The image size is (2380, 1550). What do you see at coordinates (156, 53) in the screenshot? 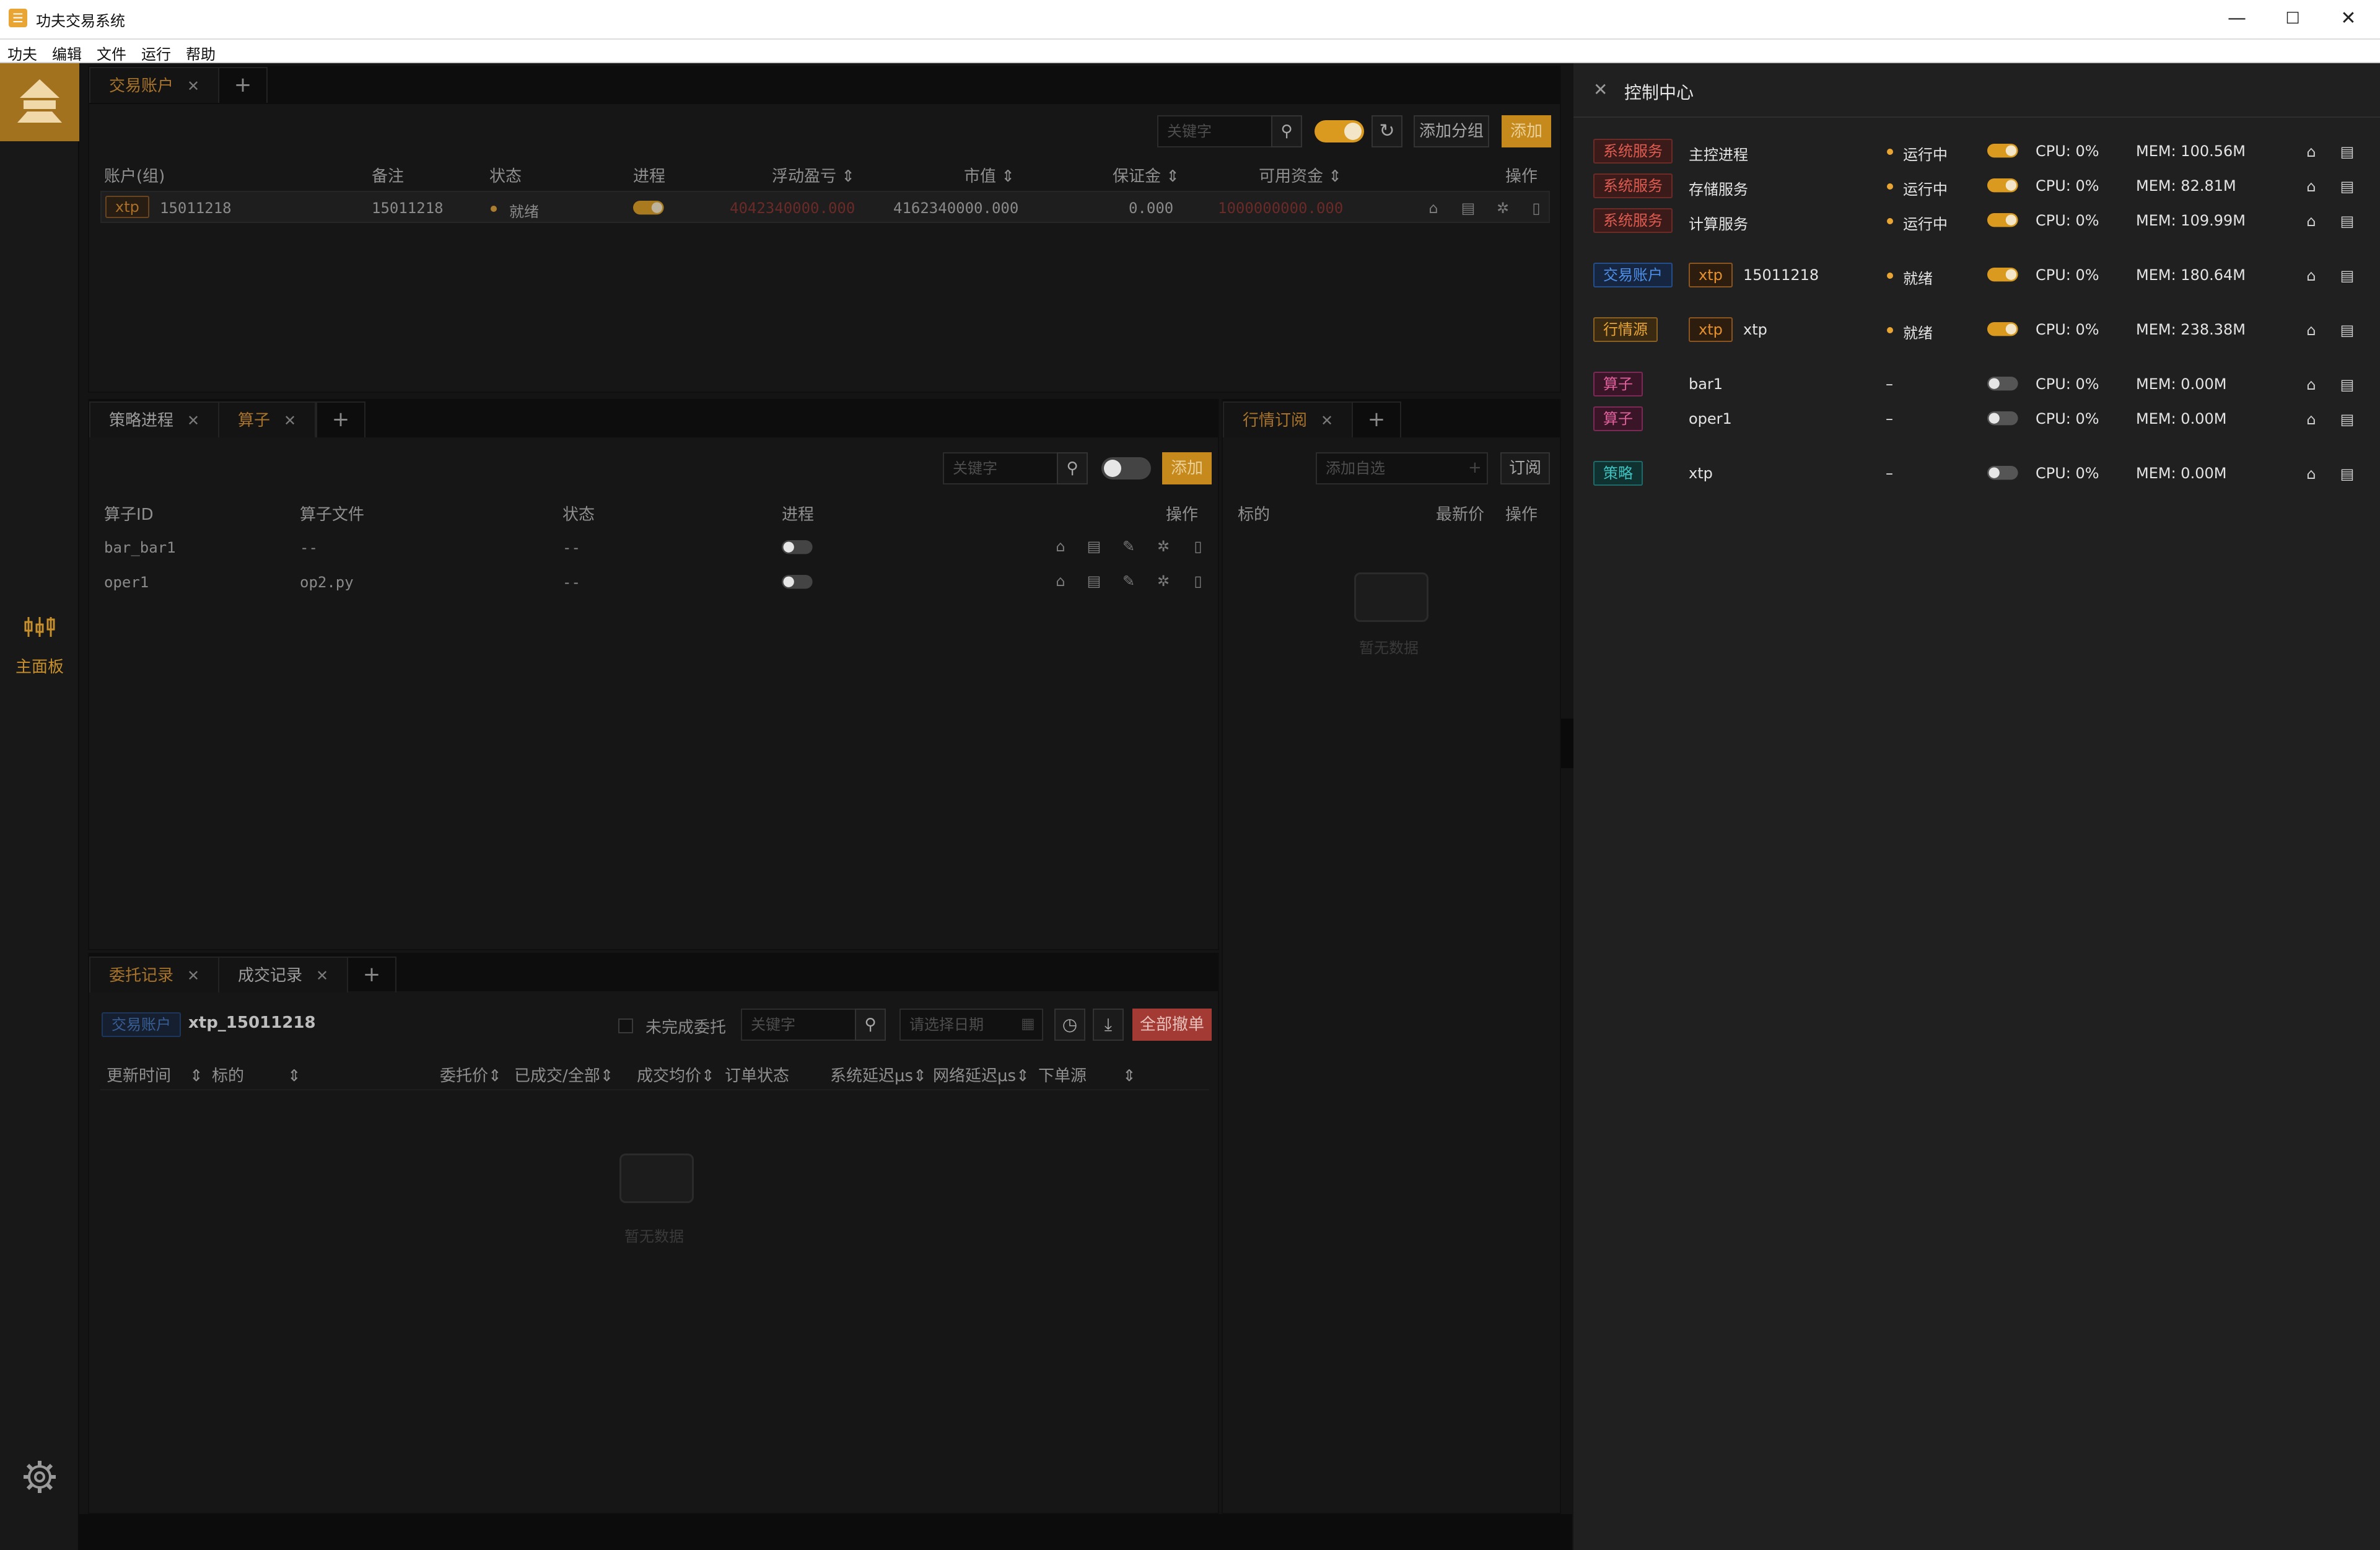
I see `menu-run: 运行` at bounding box center [156, 53].